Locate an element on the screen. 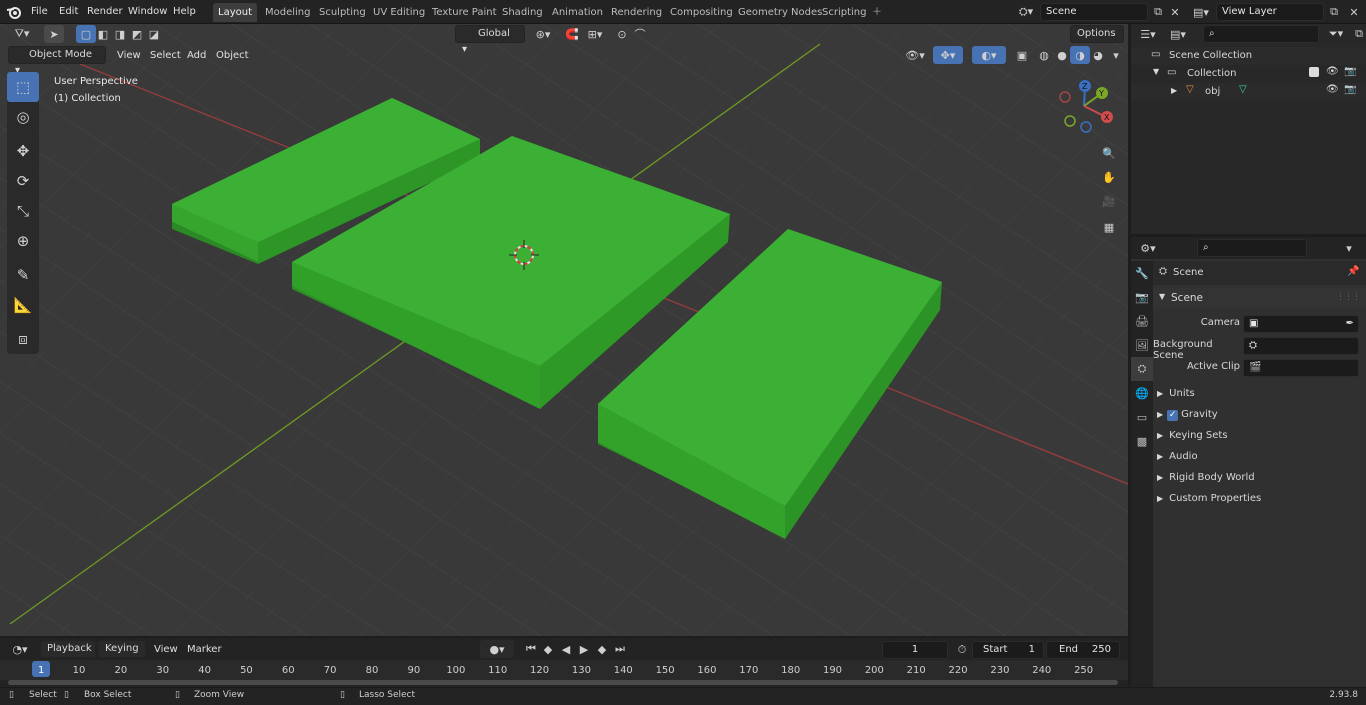  tab-geometry-nodes: Geometry Nodes is located at coordinates (780, 12).